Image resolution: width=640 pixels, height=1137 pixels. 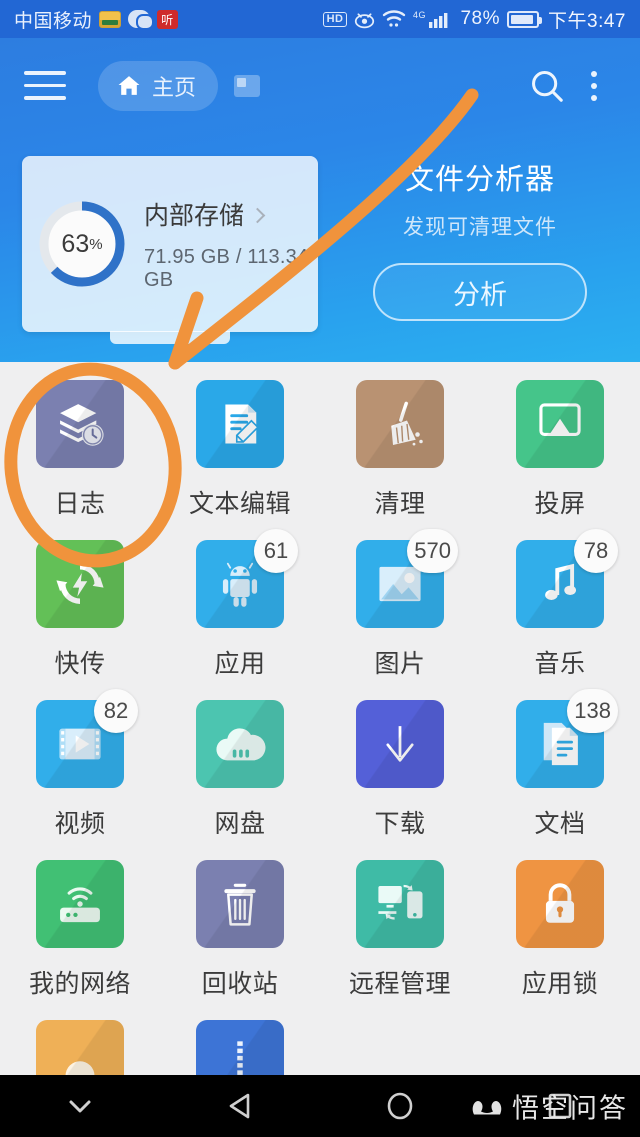 I want to click on grid-item-5: 61 应用, so click(x=240, y=614).